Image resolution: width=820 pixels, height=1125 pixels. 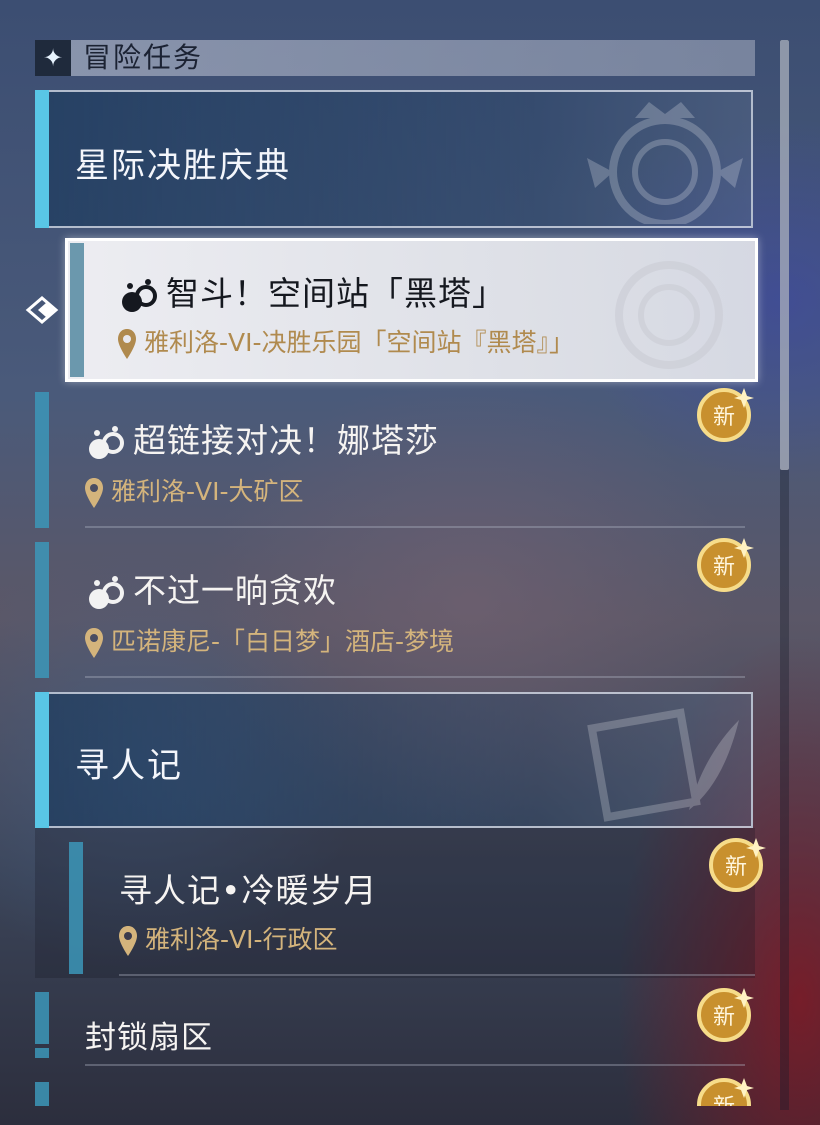 What do you see at coordinates (669, 315) in the screenshot?
I see `crest-watermark-icon` at bounding box center [669, 315].